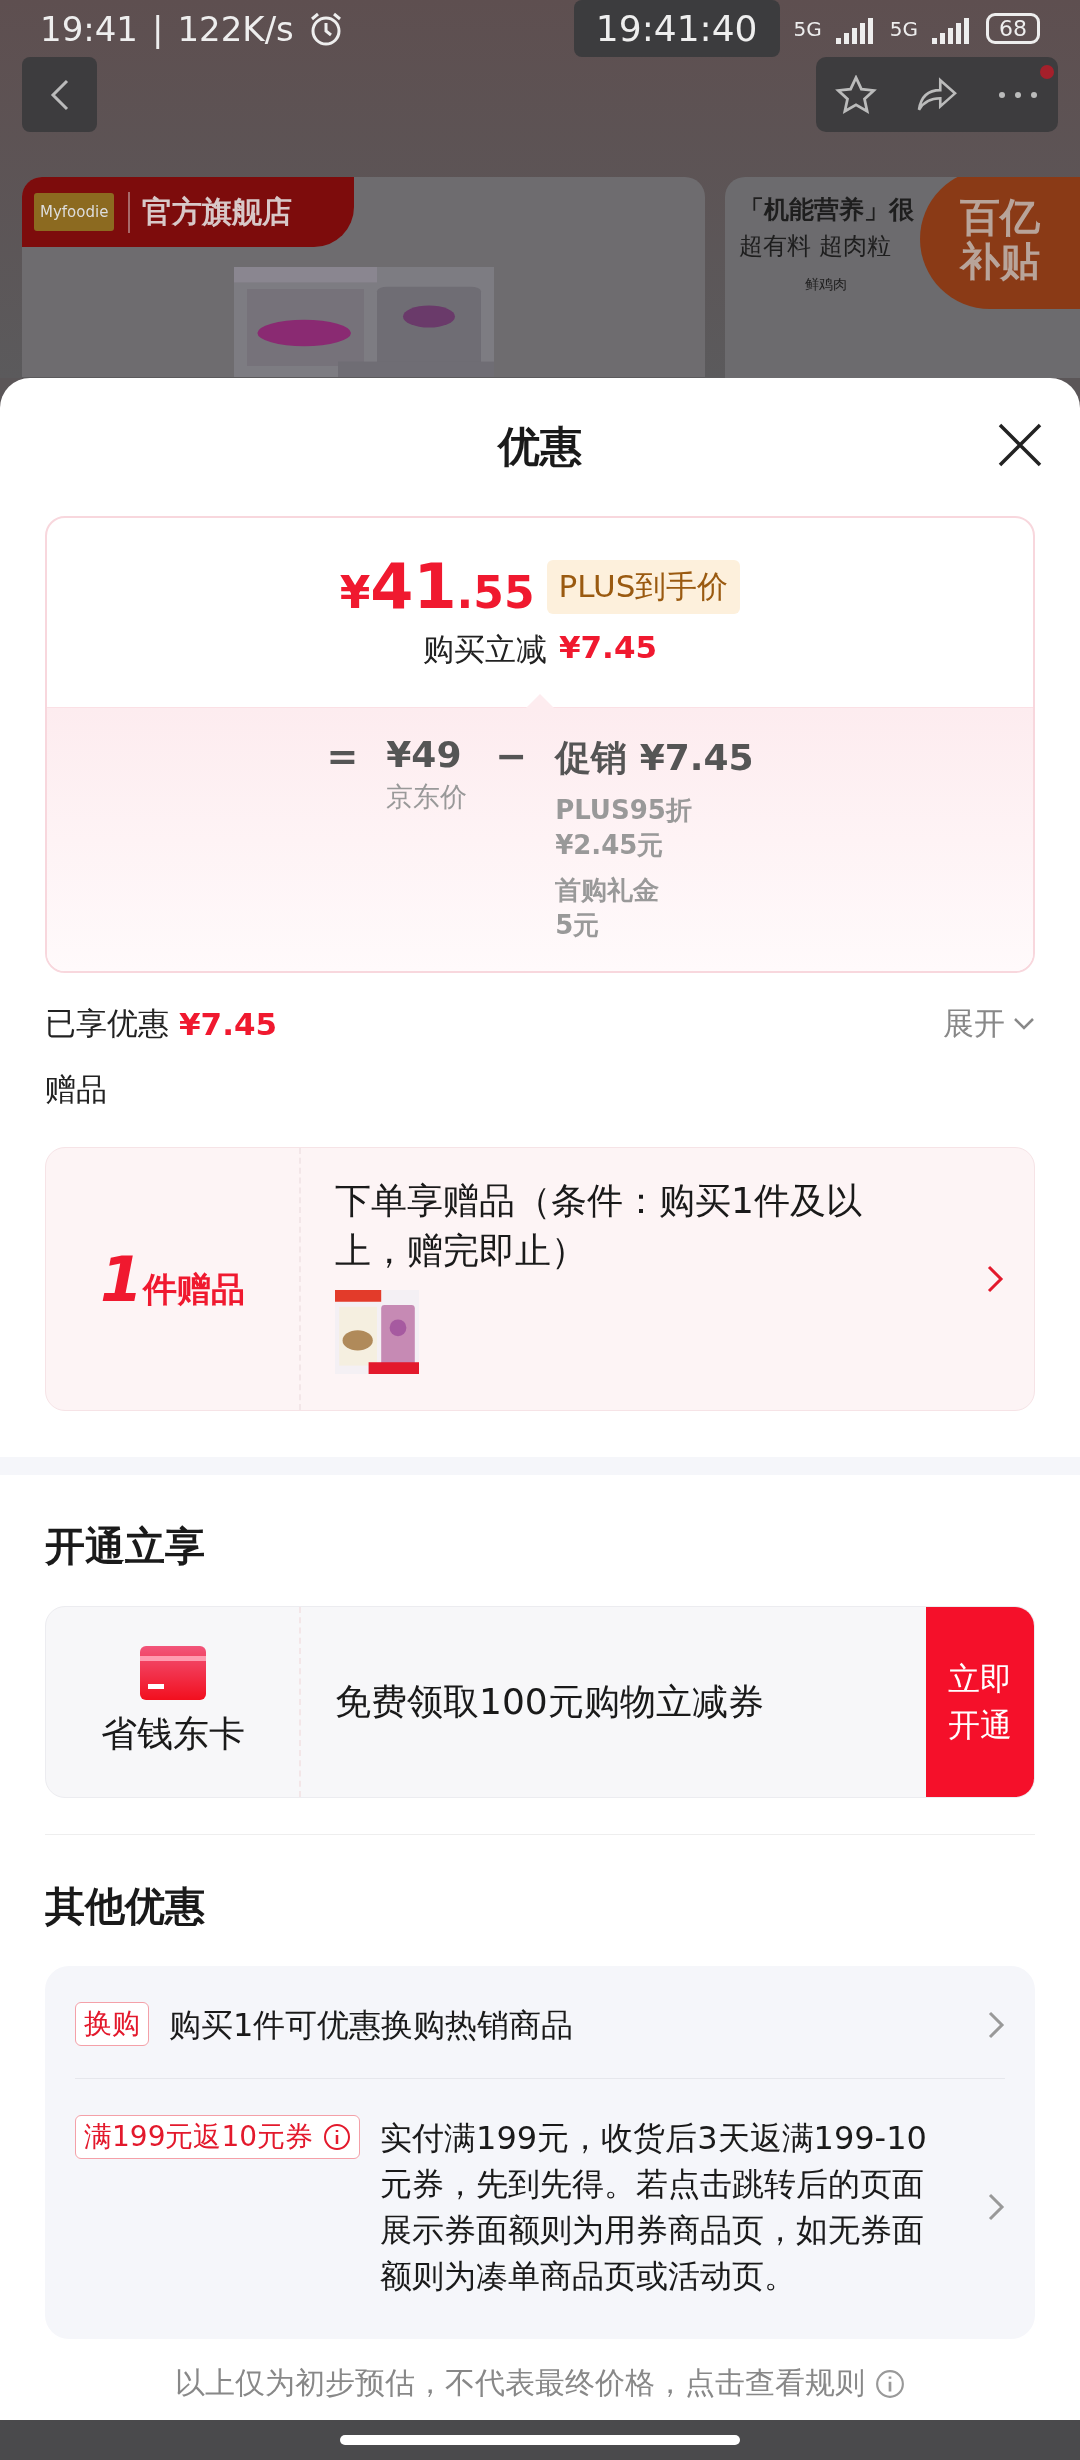  I want to click on card-title: 「机能营养」很, so click(826, 210).